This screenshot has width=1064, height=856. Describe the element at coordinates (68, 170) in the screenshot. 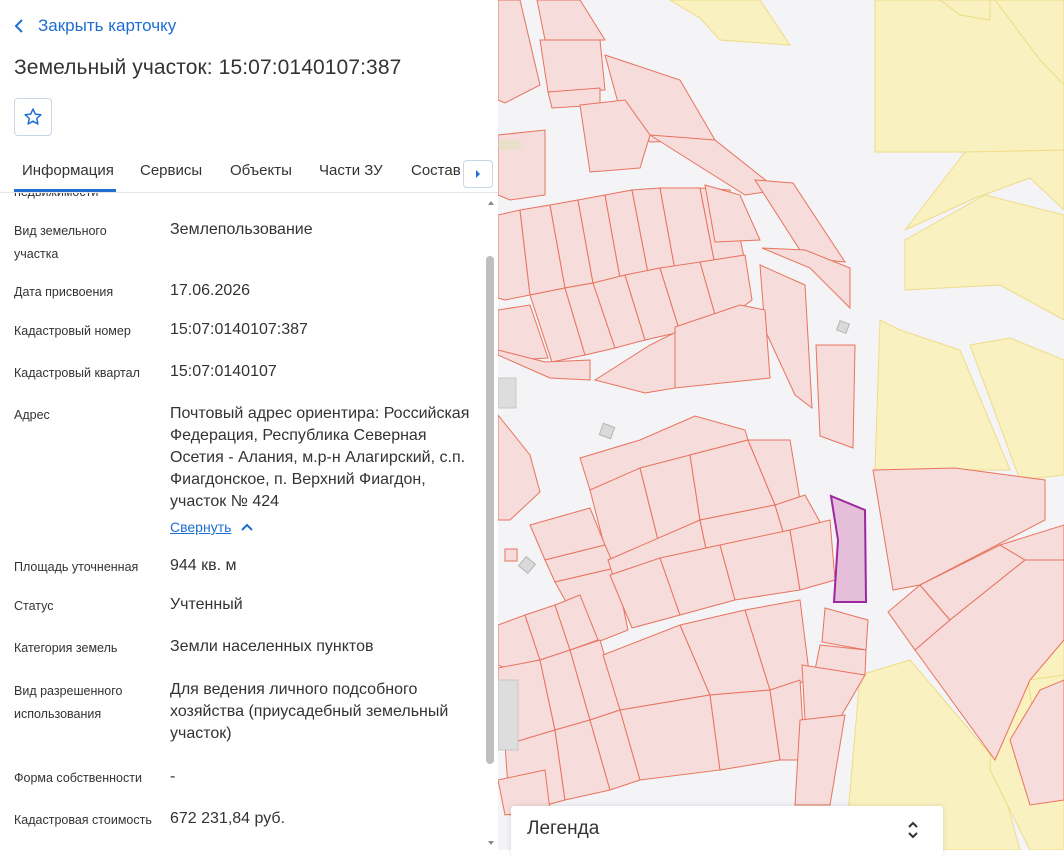

I see `tab-information: Информация` at that location.